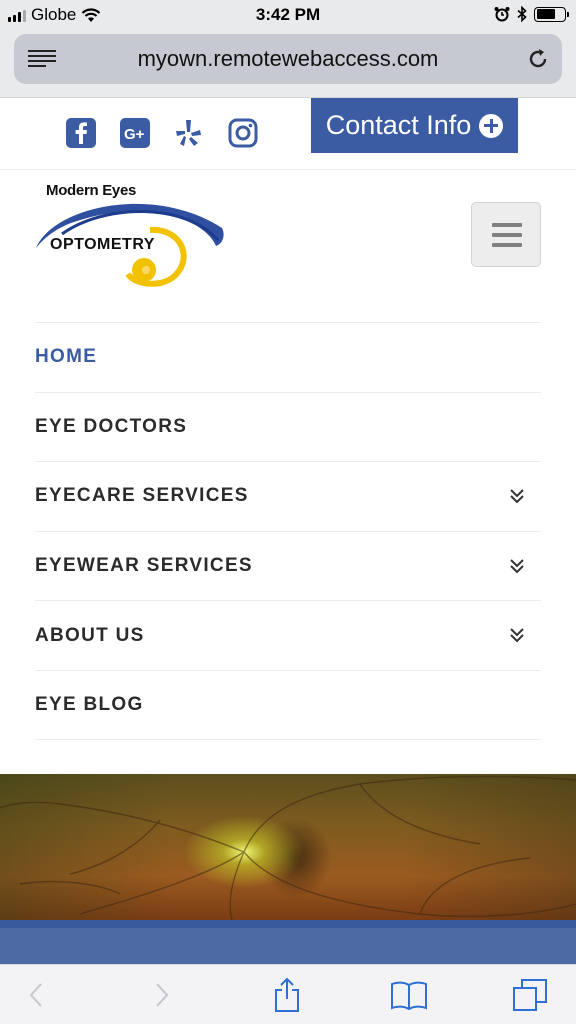 Image resolution: width=576 pixels, height=1024 pixels. Describe the element at coordinates (502, 14) in the screenshot. I see `alarm-icon` at that location.